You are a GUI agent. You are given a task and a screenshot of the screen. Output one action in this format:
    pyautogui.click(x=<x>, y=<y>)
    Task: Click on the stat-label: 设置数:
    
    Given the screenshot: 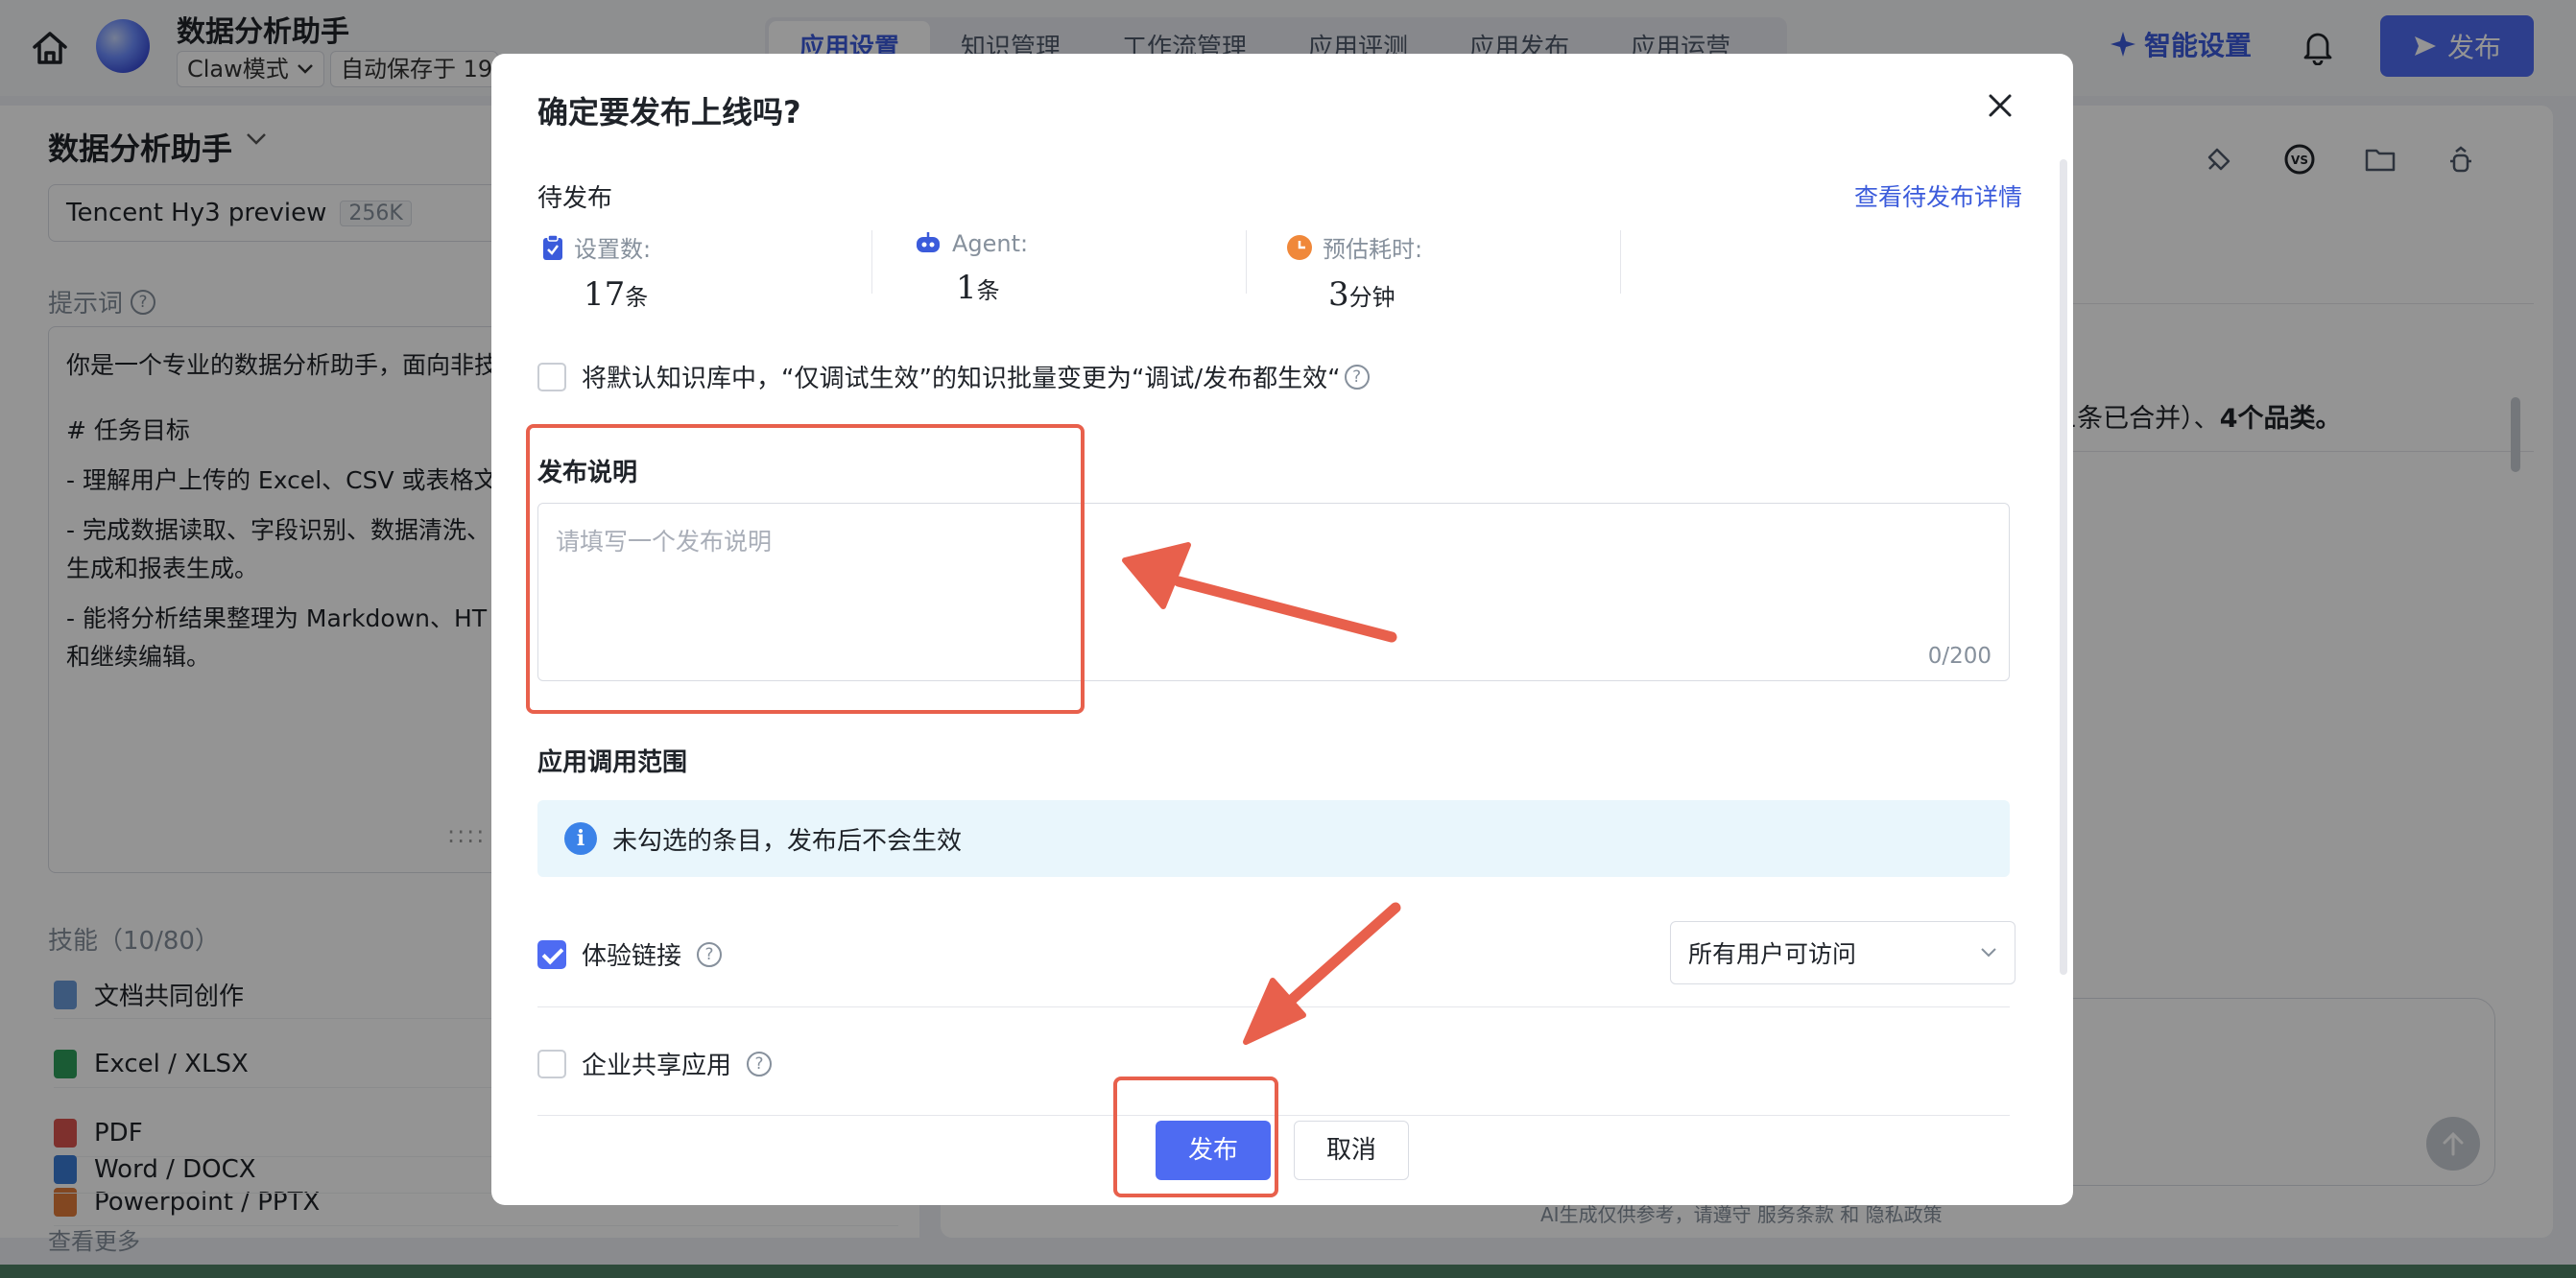 What is the action you would take?
    pyautogui.click(x=613, y=249)
    